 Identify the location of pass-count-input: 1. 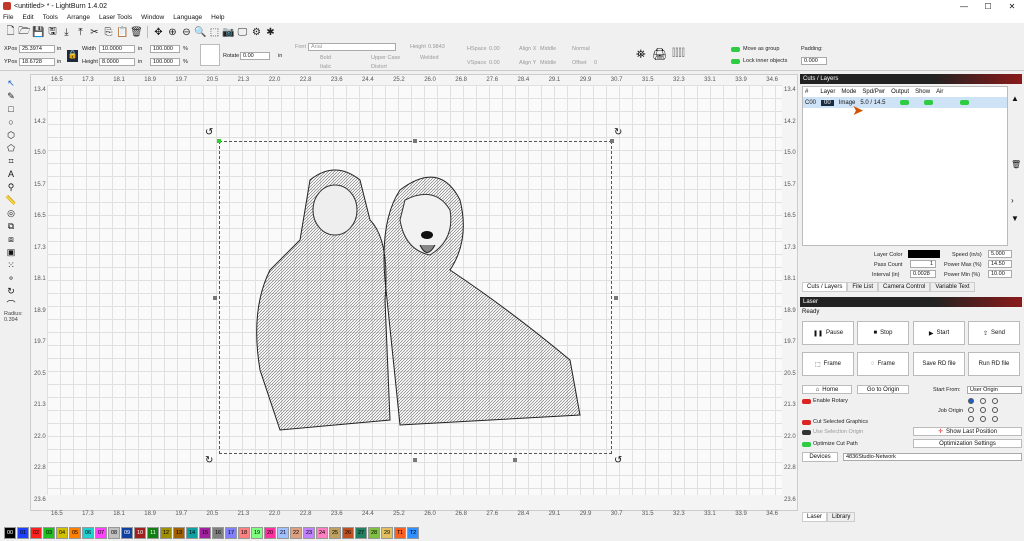
(923, 264).